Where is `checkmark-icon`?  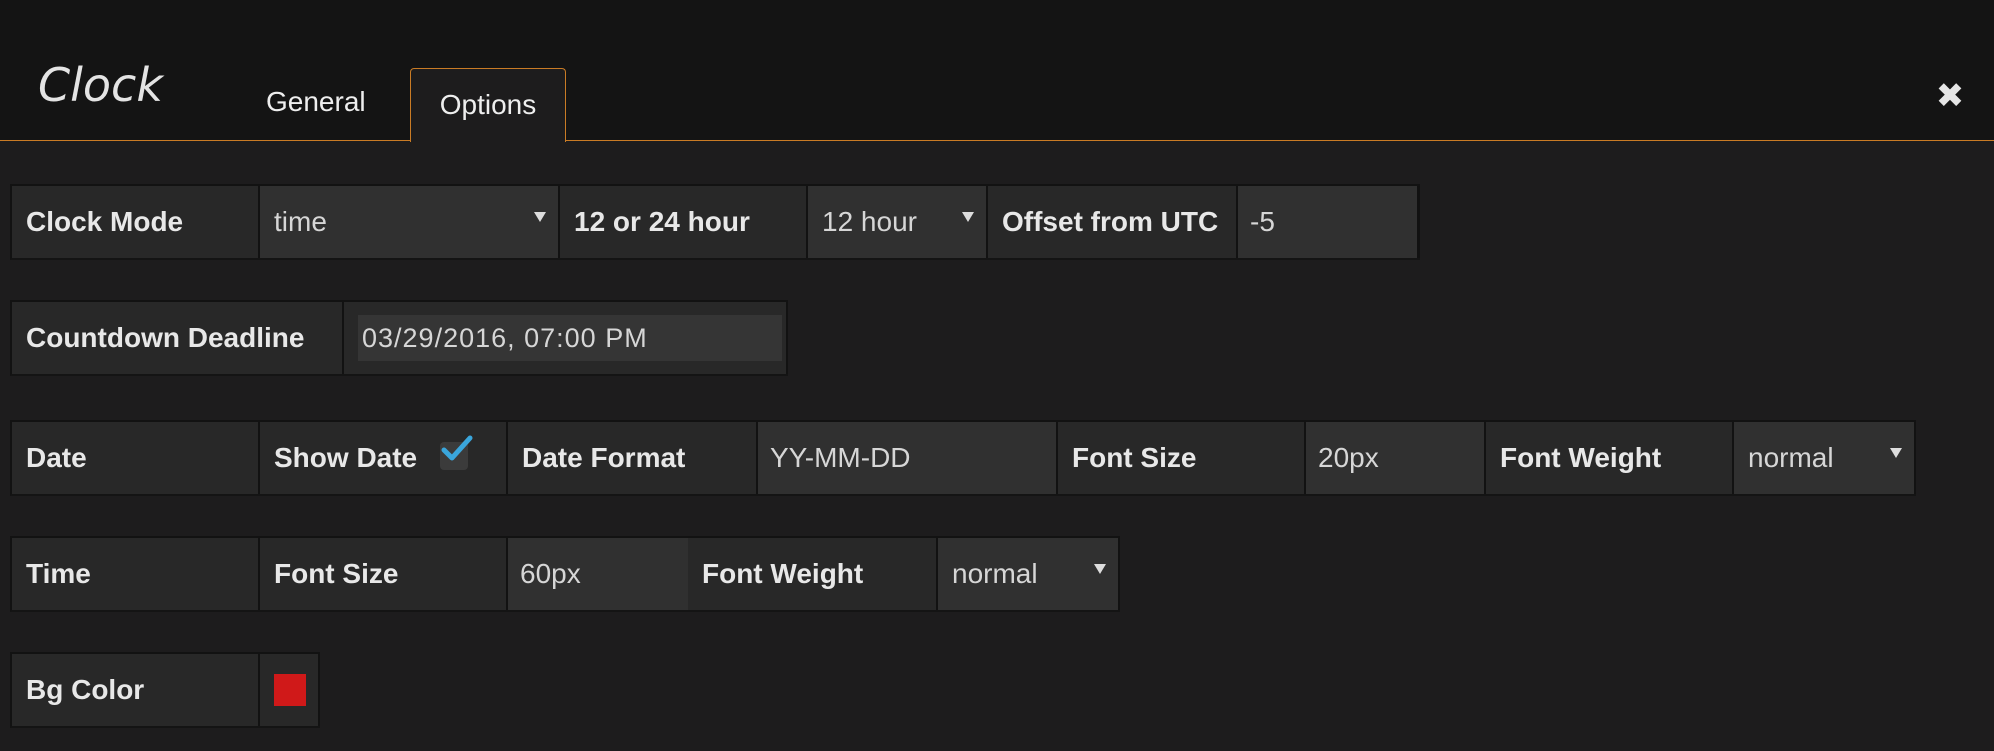 checkmark-icon is located at coordinates (457, 448).